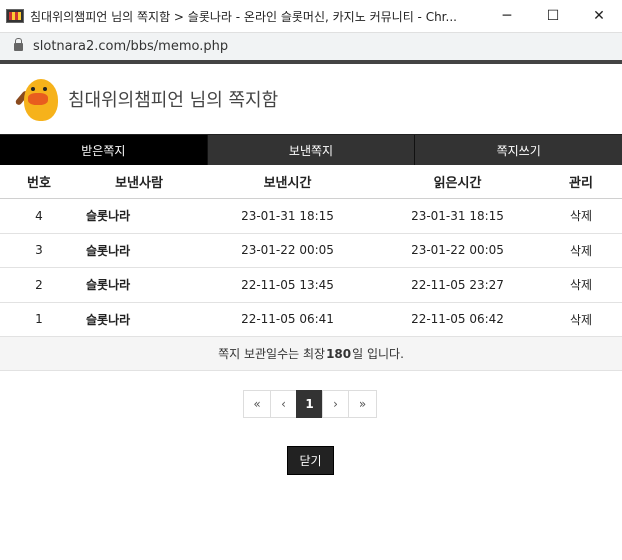 This screenshot has height=560, width=622. I want to click on address-bar: slotnara2.com/bbs/memo.php, so click(311, 46).